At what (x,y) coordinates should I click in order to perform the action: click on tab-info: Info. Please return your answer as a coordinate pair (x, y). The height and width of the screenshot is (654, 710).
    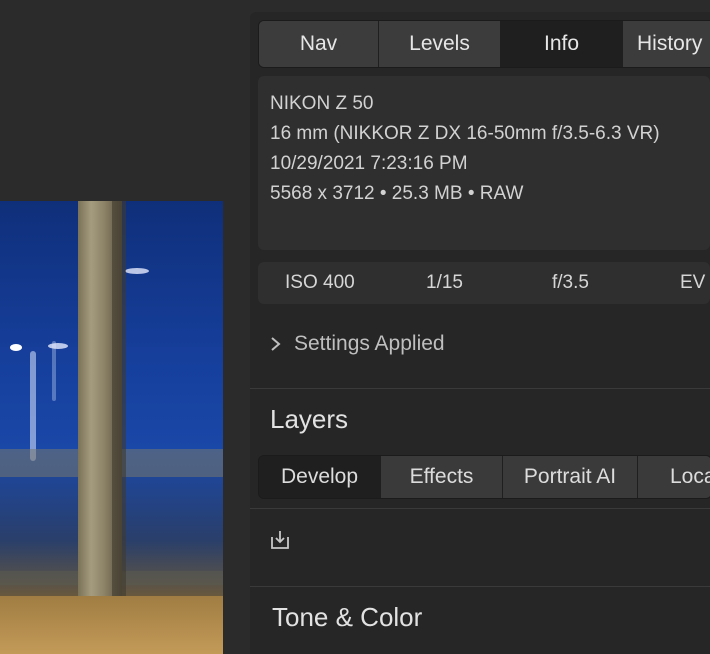
    Looking at the image, I should click on (562, 44).